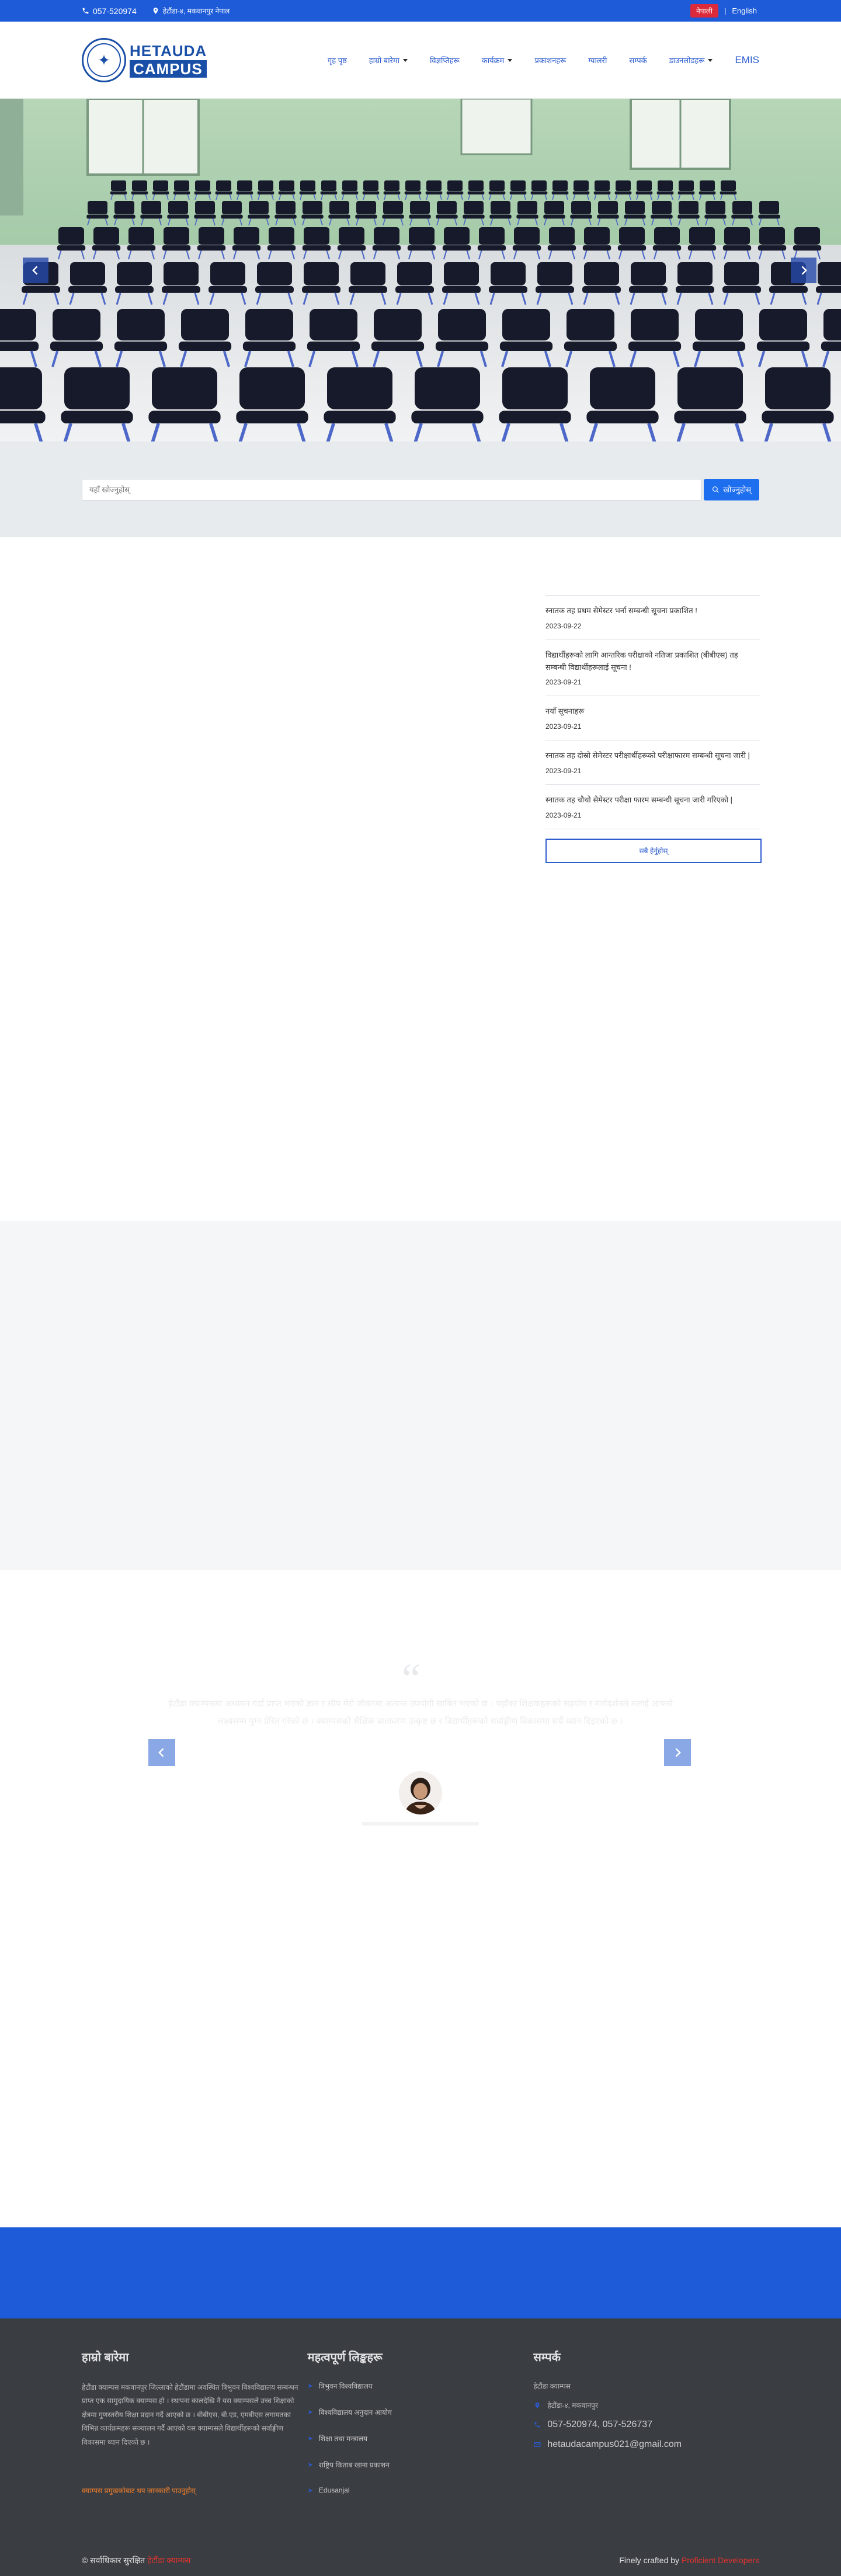 The width and height of the screenshot is (841, 2576). What do you see at coordinates (745, 10) in the screenshot?
I see `lang-english-link: English` at bounding box center [745, 10].